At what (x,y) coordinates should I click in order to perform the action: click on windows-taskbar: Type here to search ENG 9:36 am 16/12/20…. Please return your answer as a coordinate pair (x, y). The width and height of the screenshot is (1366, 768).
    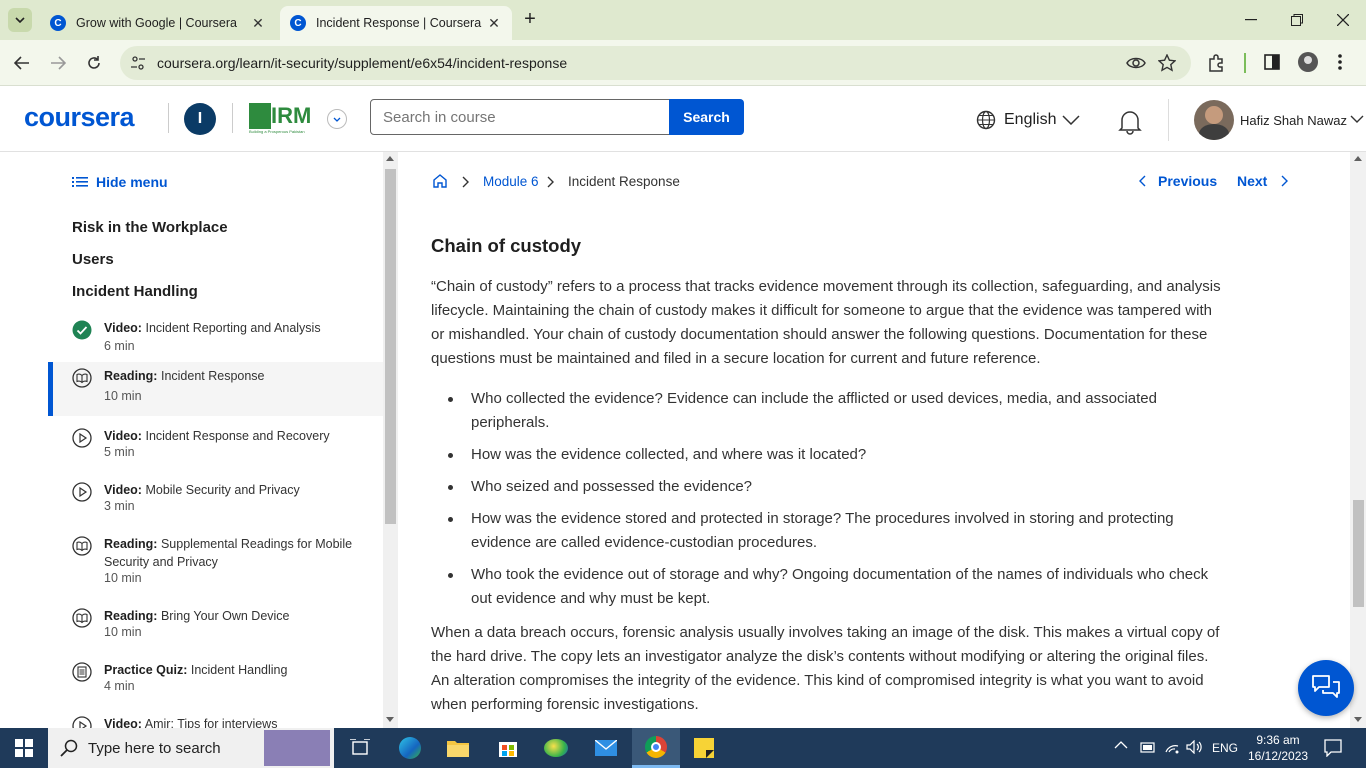
    Looking at the image, I should click on (683, 748).